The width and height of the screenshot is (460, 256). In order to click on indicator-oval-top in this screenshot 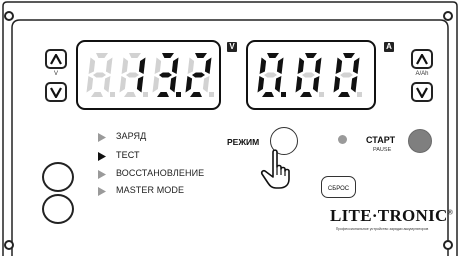, I will do `click(58, 177)`.